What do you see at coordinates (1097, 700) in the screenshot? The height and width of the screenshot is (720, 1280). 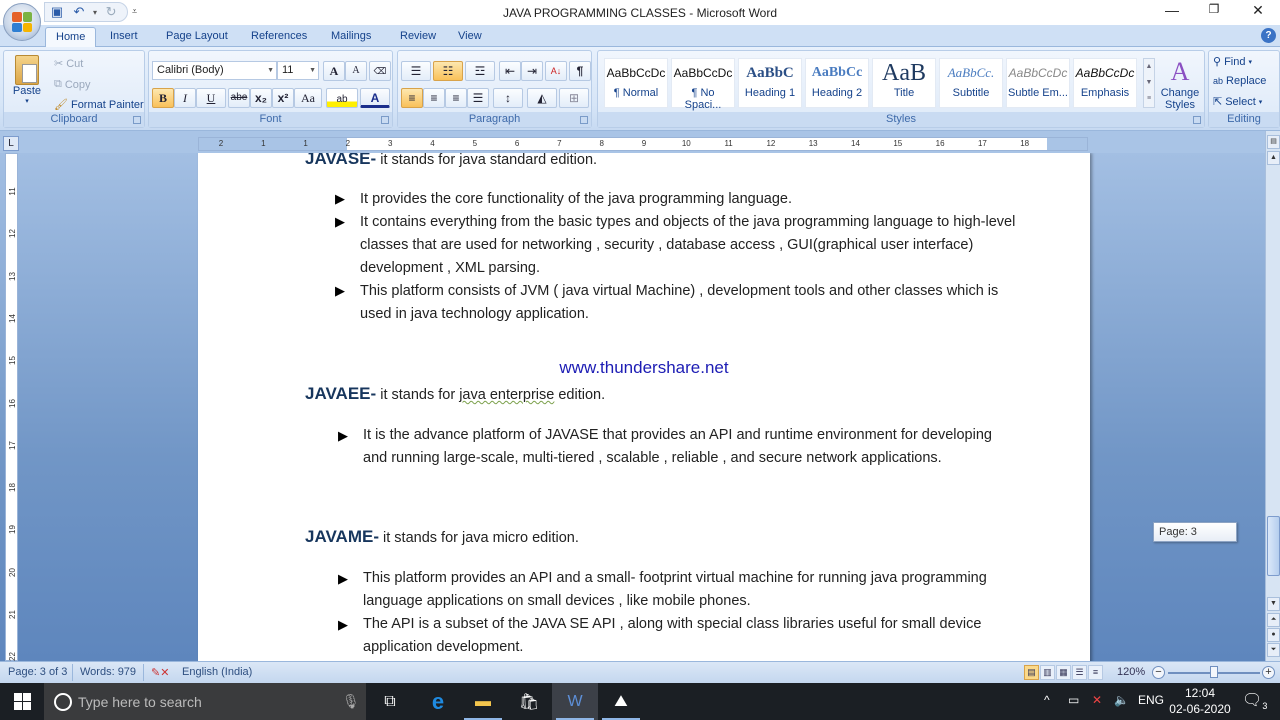 I see `network-icon: ✕` at bounding box center [1097, 700].